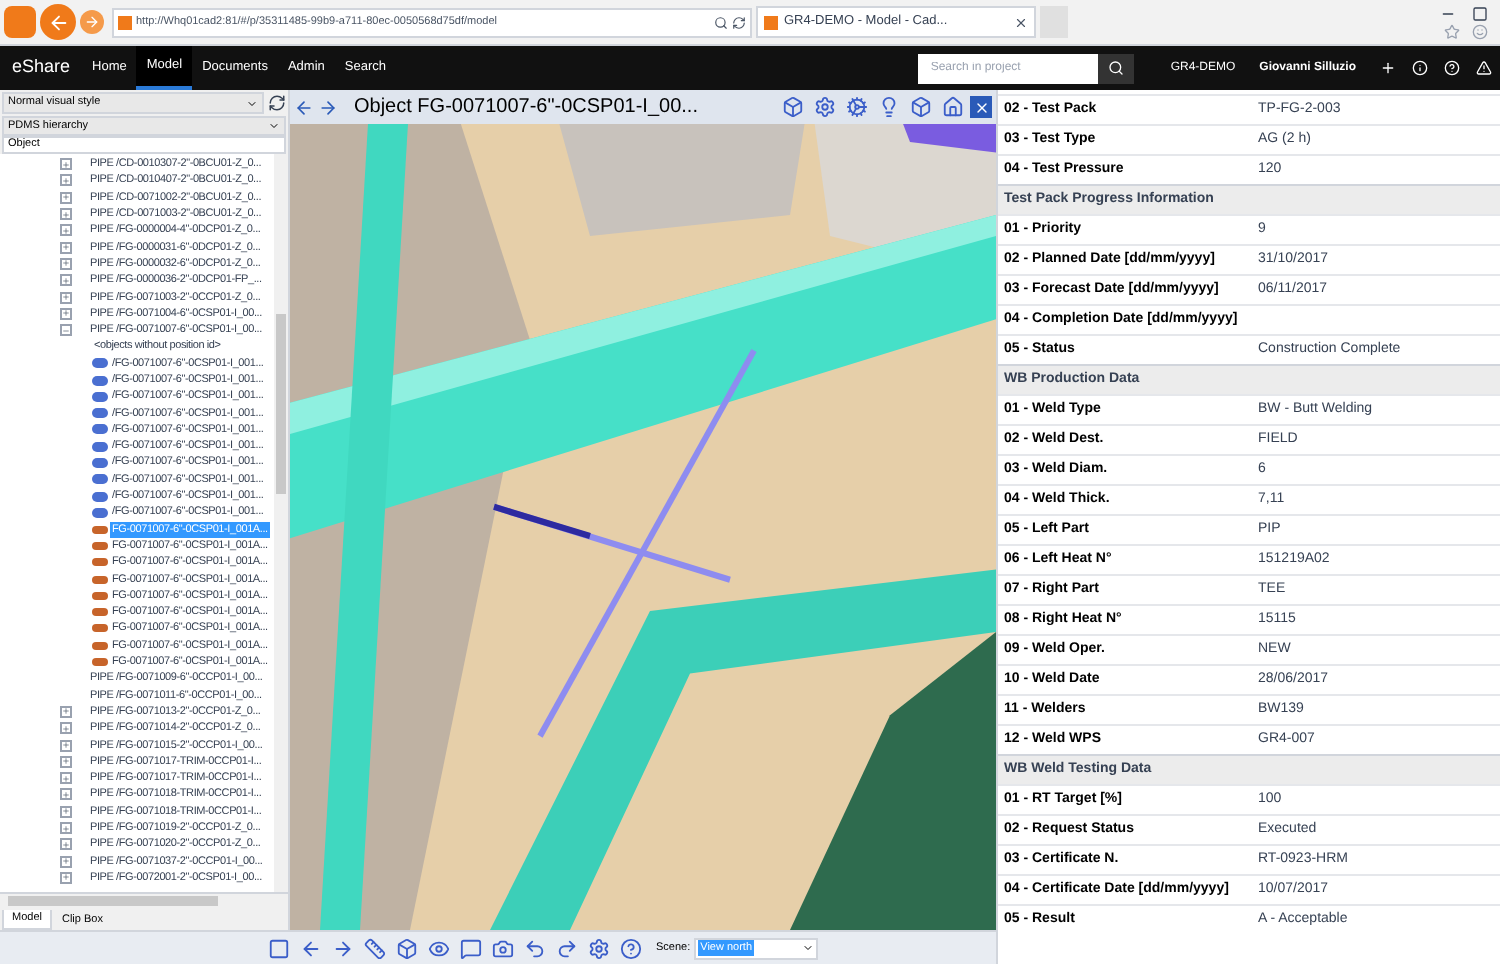 This screenshot has width=1500, height=964. I want to click on vertical-scrollbar, so click(281, 523).